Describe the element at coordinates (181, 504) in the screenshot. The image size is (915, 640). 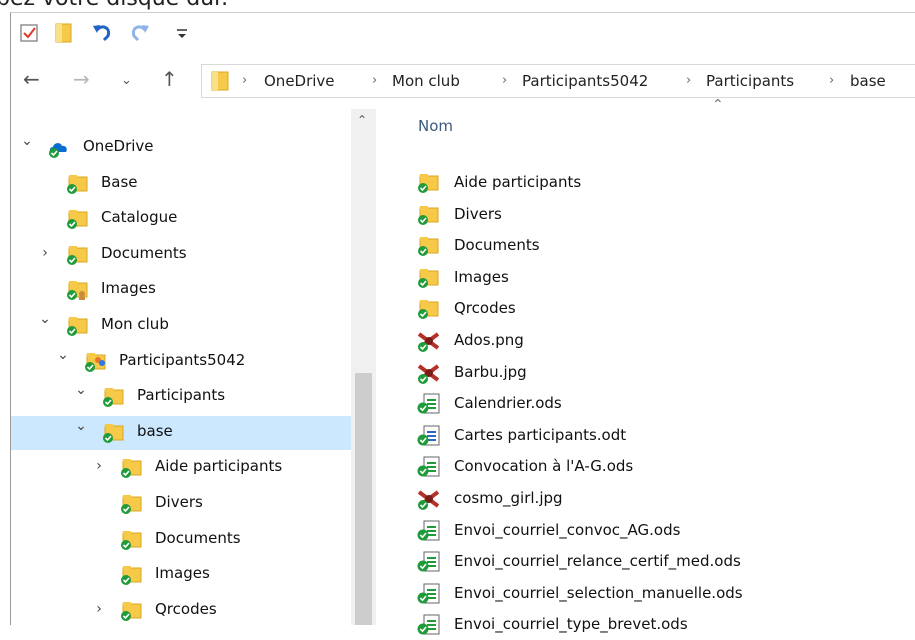
I see `nav-tree-item: Divers` at that location.